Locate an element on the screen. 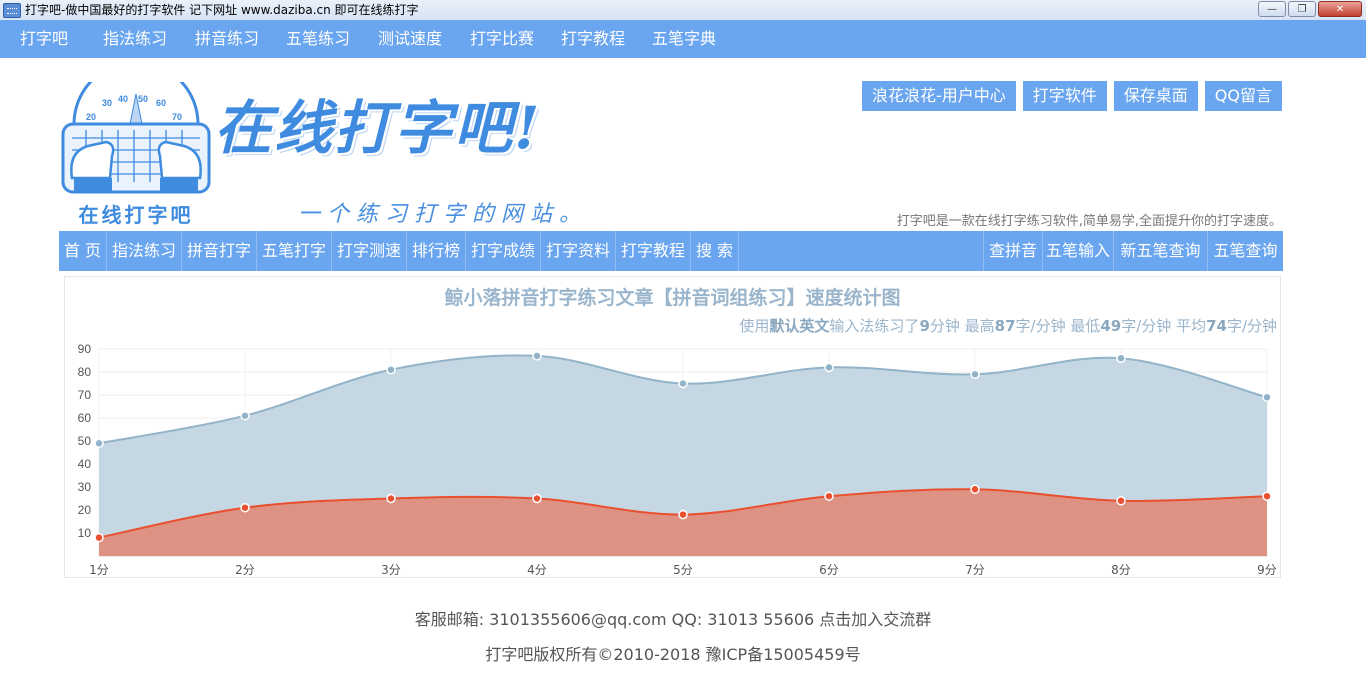  stats-input-method: 默认英文 is located at coordinates (799, 326).